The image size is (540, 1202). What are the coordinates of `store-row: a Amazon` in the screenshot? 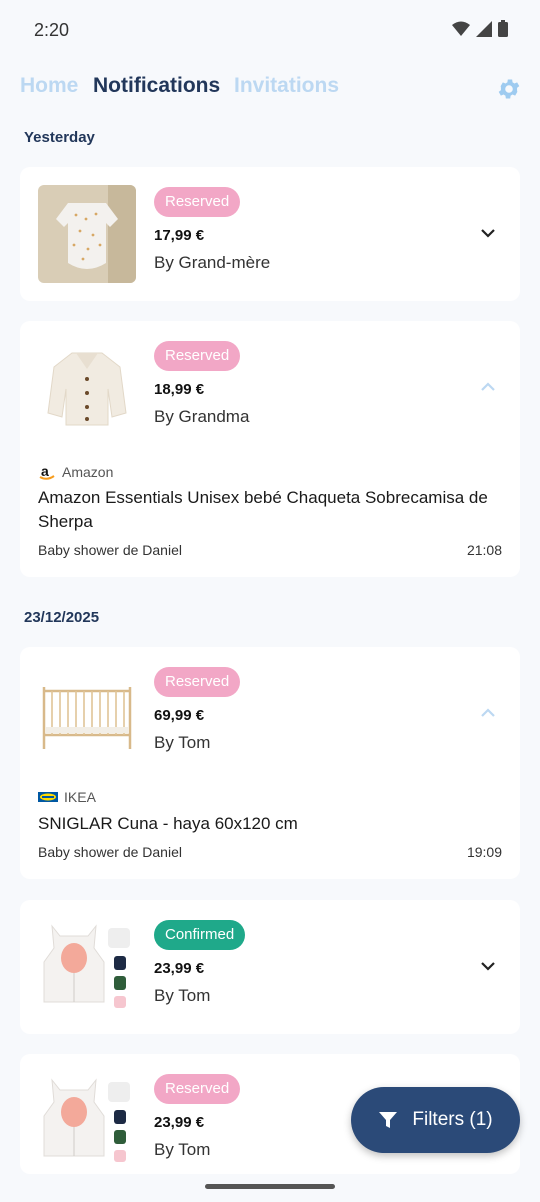 It's located at (75, 472).